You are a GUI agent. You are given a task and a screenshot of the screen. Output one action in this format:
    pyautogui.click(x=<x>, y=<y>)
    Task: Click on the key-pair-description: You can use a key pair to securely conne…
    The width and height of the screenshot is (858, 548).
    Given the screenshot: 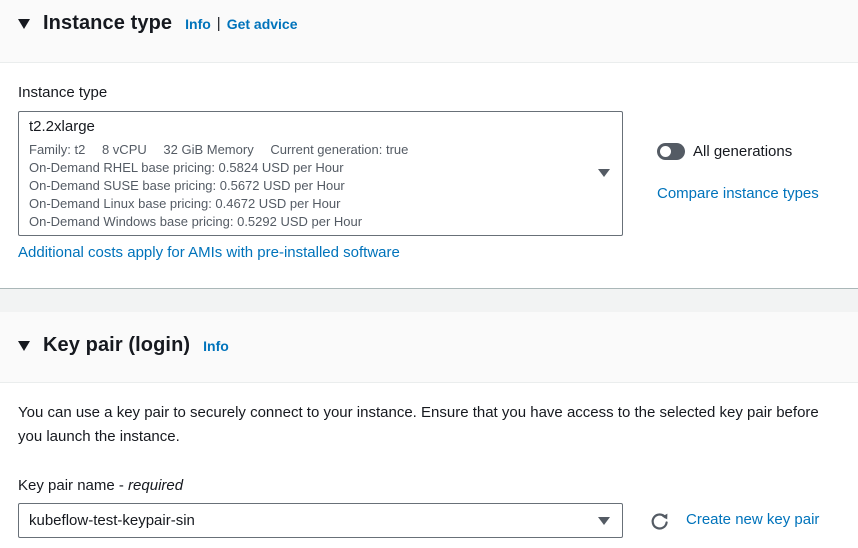 What is the action you would take?
    pyautogui.click(x=418, y=424)
    